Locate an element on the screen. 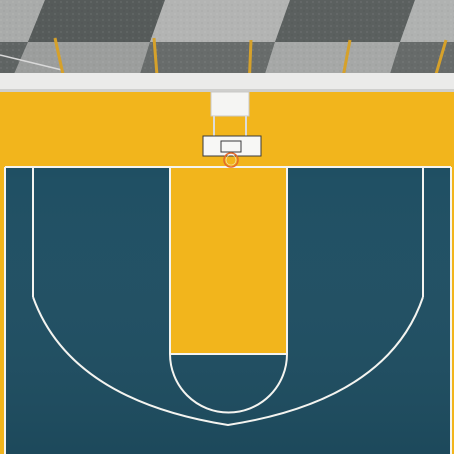 This screenshot has height=454, width=454. paint-area is located at coordinates (228, 260).